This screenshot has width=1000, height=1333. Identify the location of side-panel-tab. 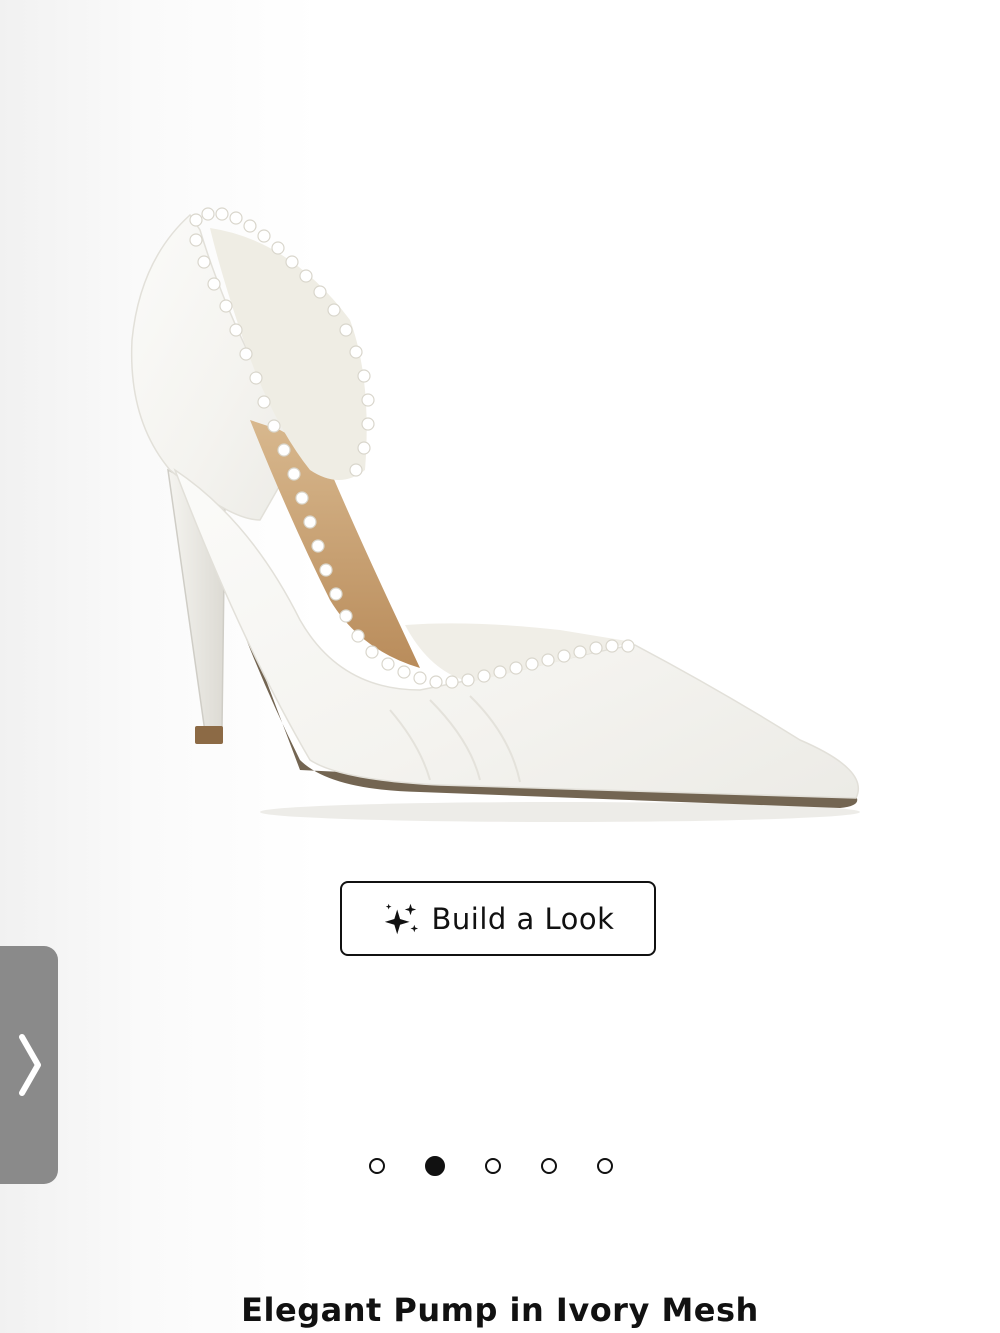
(29, 1065).